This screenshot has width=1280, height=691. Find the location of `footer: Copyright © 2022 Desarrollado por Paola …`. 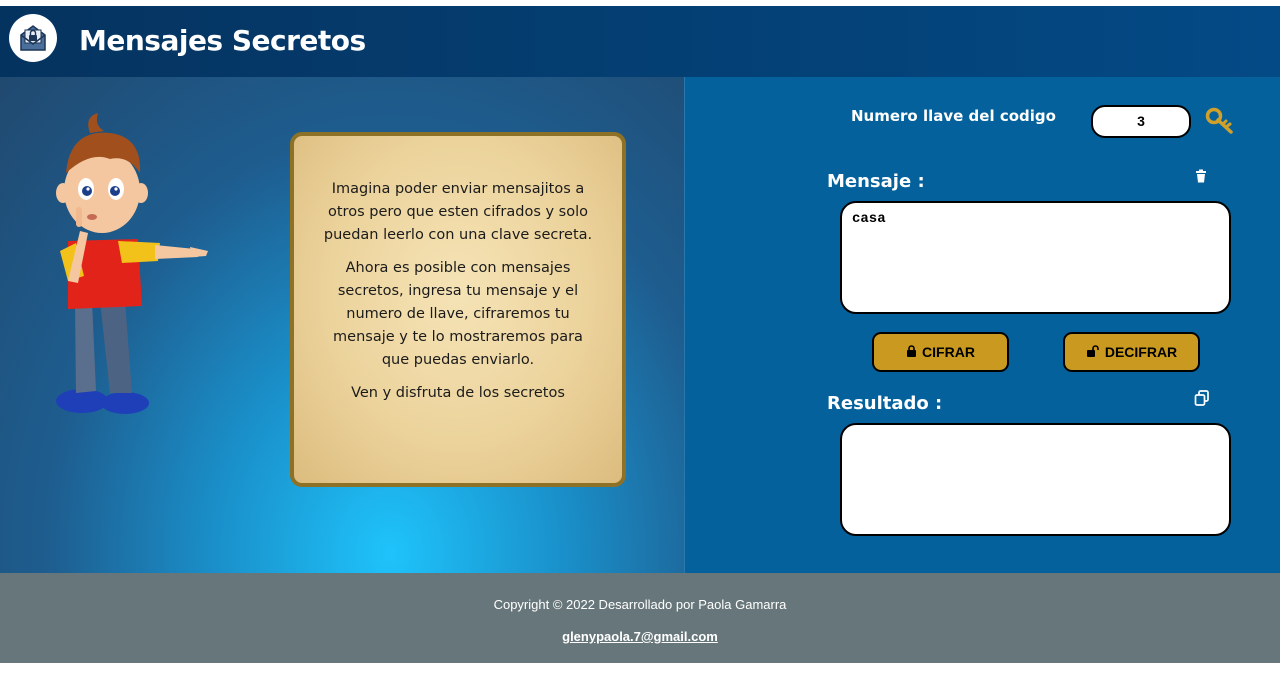

footer: Copyright © 2022 Desarrollado por Paola … is located at coordinates (640, 618).